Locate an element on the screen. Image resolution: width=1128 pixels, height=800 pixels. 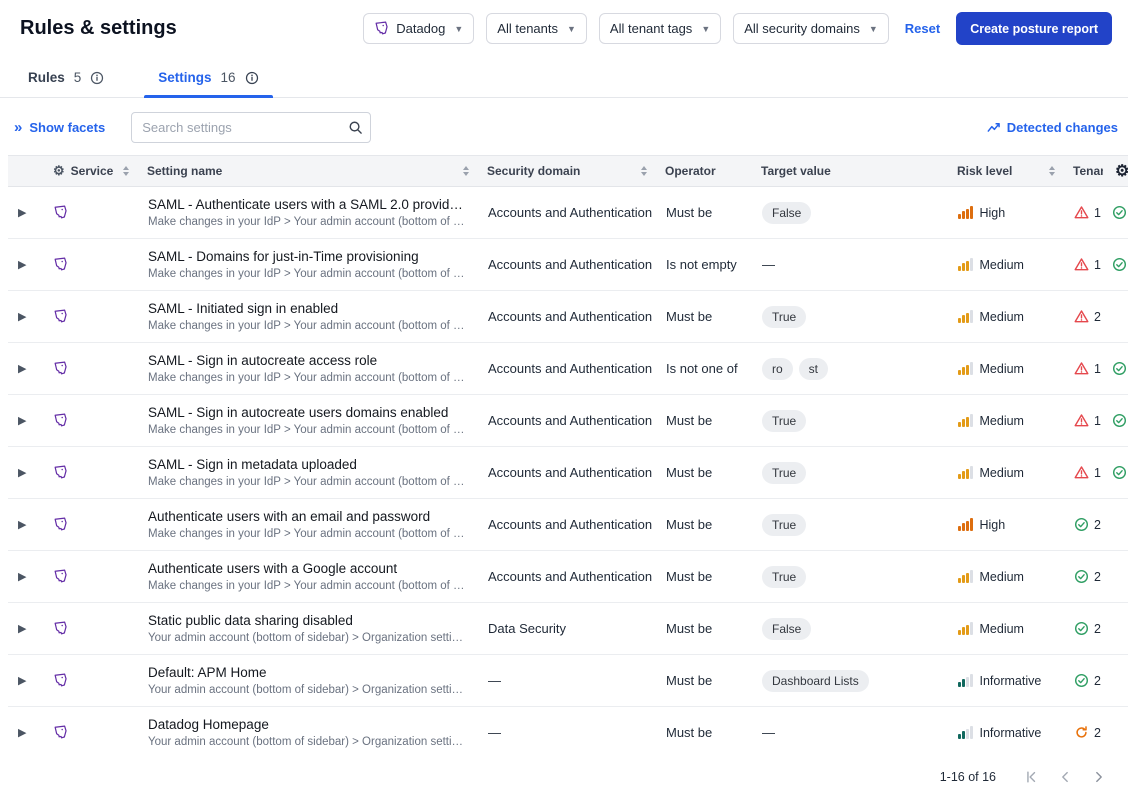
passing-status-badge: 1 is located at coordinates (1120, 420).